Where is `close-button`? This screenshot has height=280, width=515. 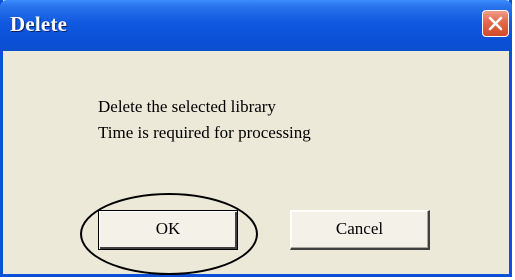
close-button is located at coordinates (495, 23).